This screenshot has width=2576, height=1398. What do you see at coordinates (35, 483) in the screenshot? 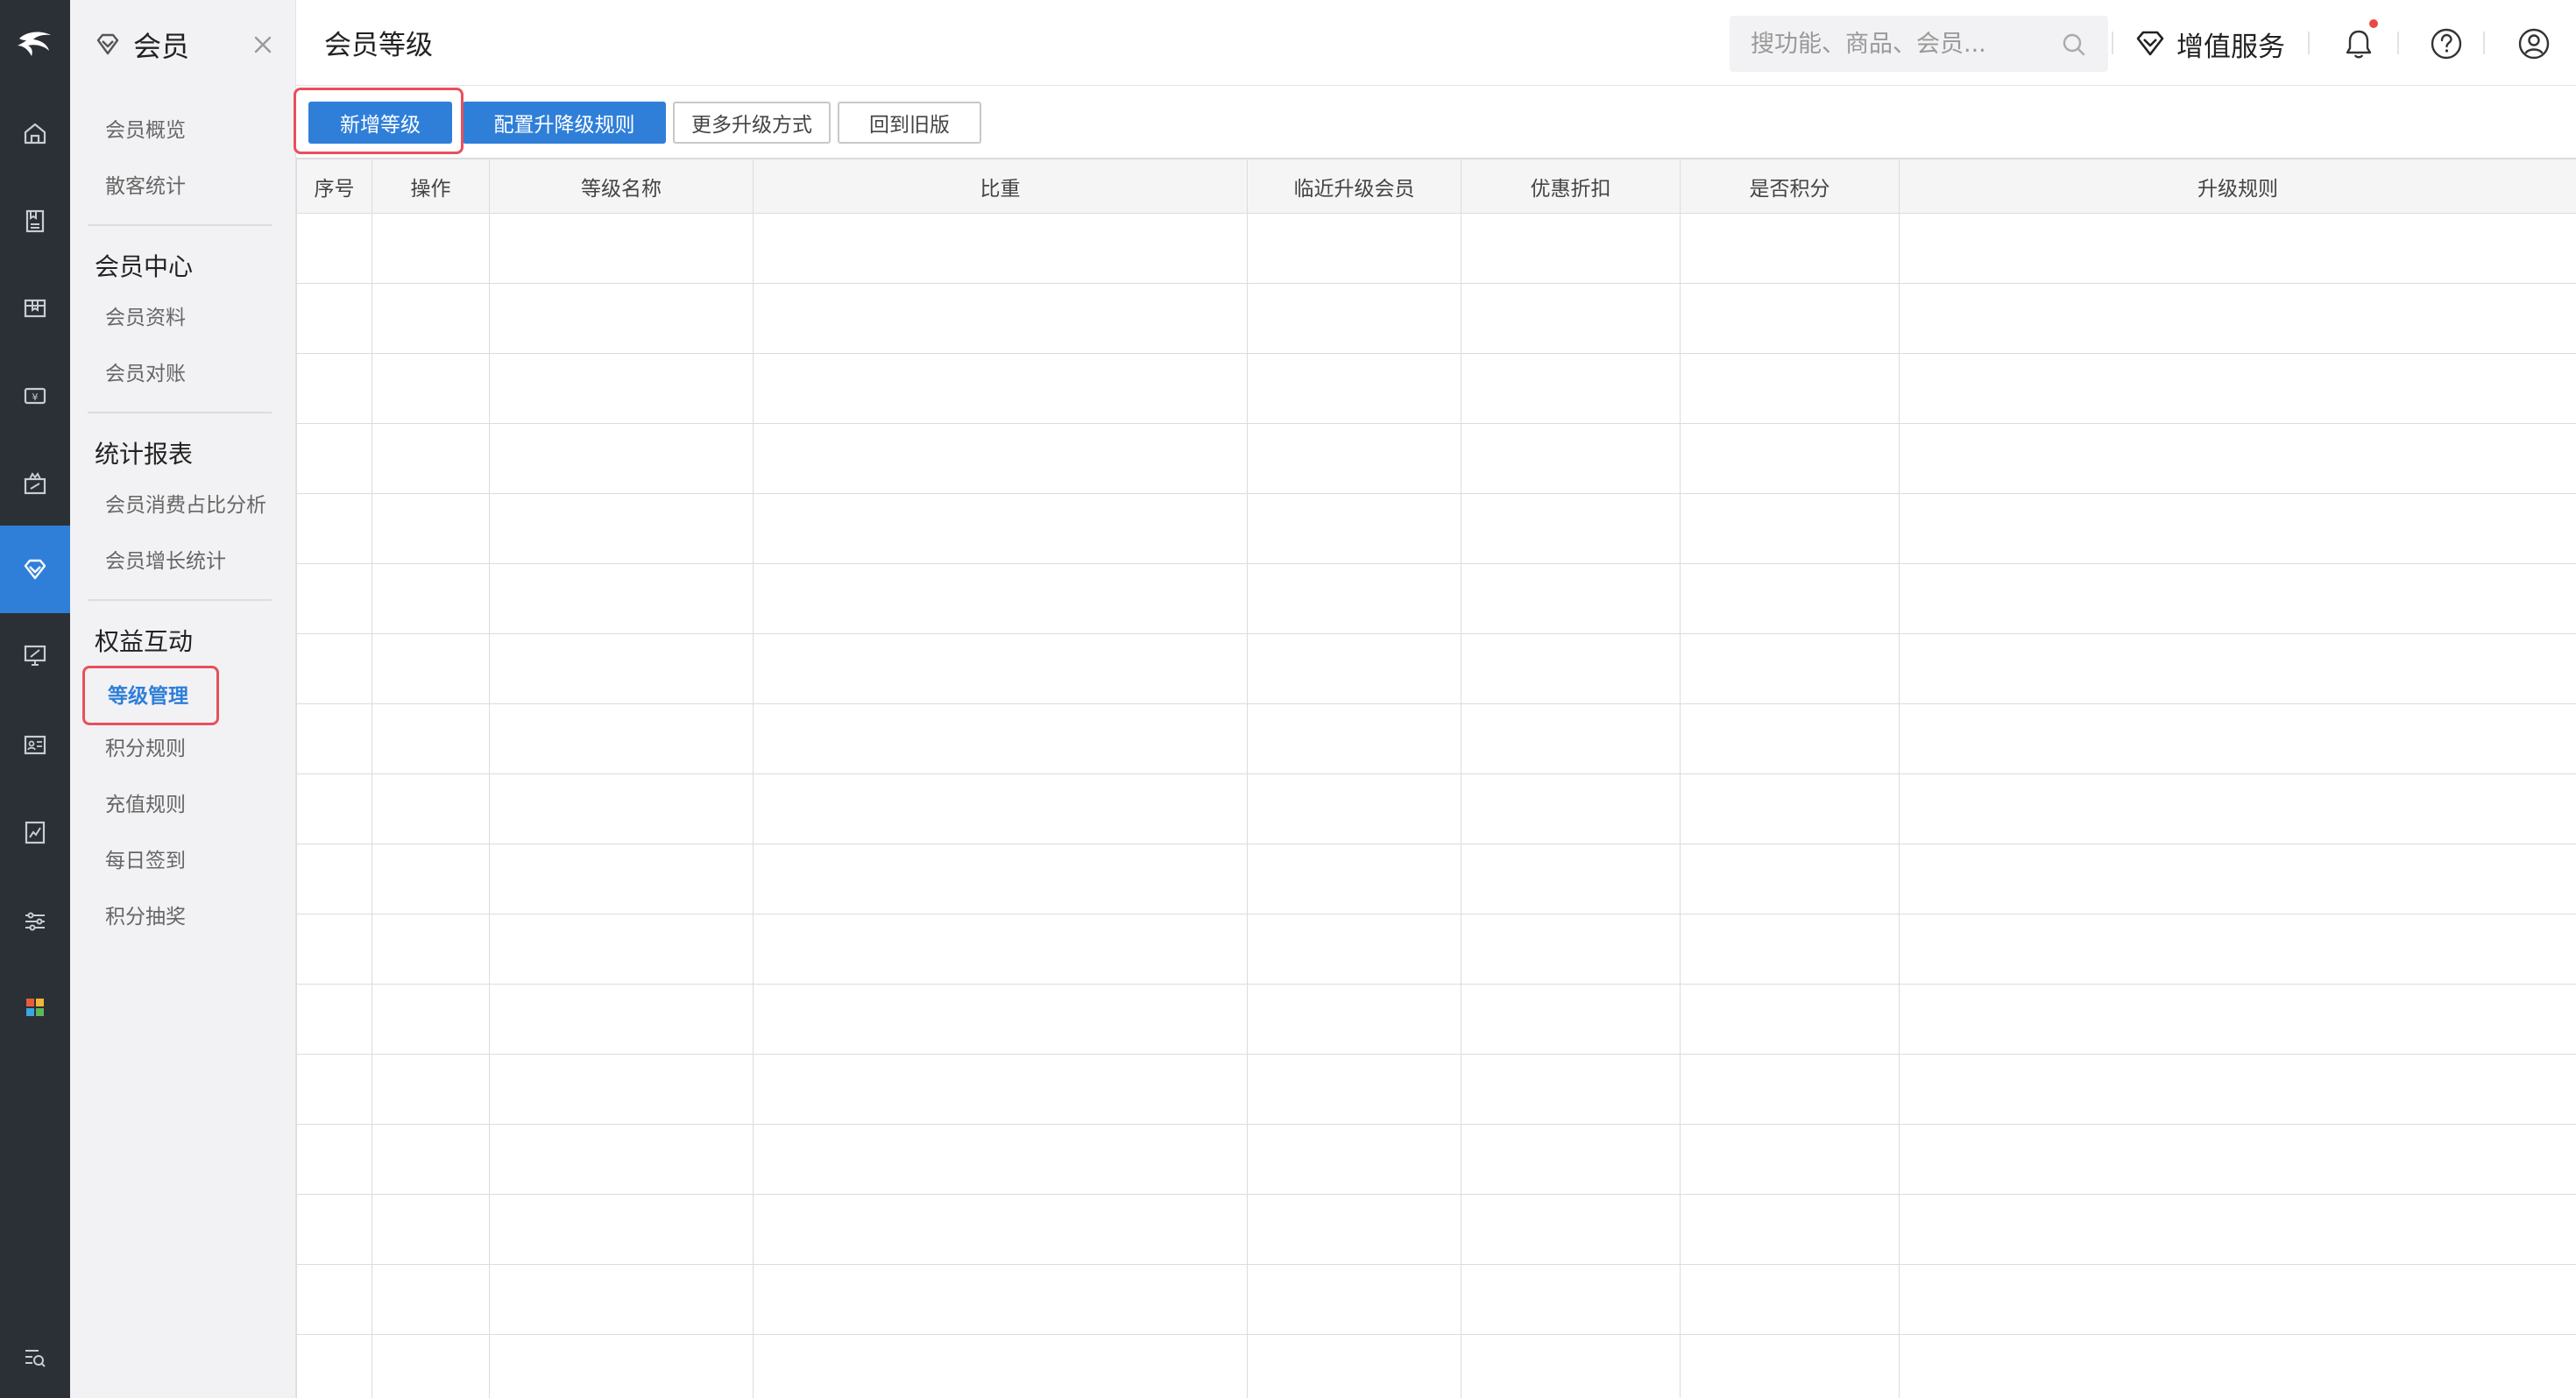
I see `rail-item-marketing` at bounding box center [35, 483].